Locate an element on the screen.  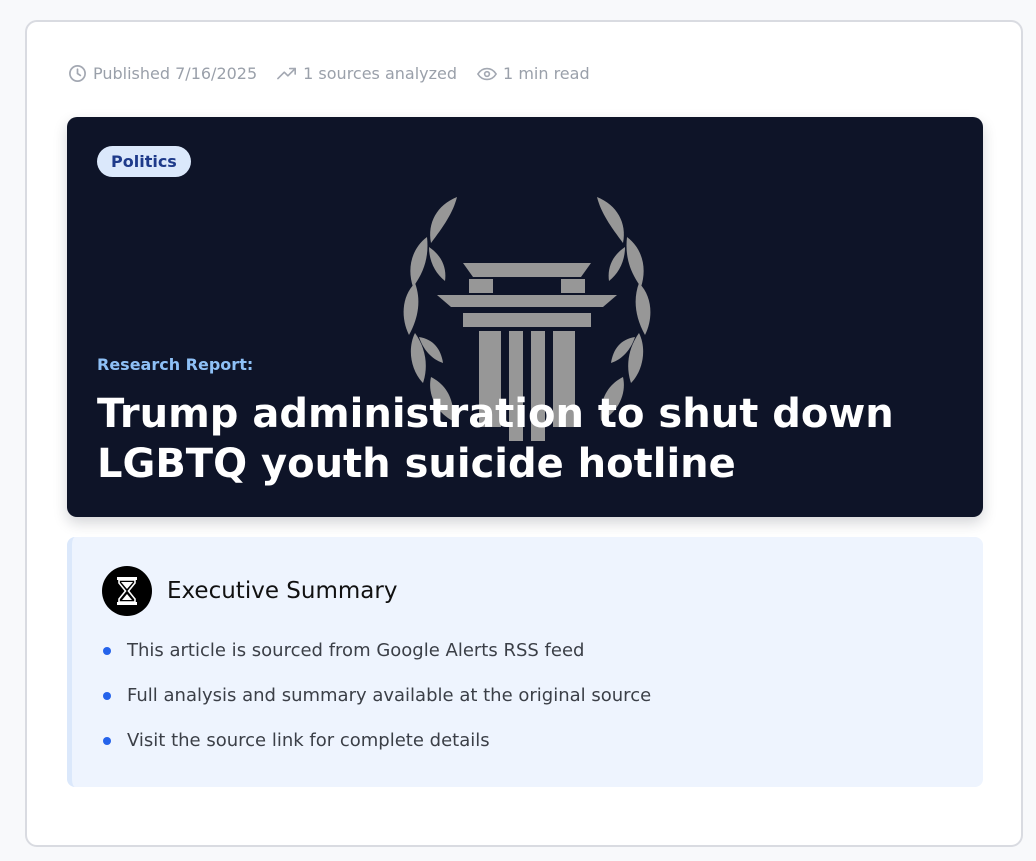
eye-icon is located at coordinates (487, 74).